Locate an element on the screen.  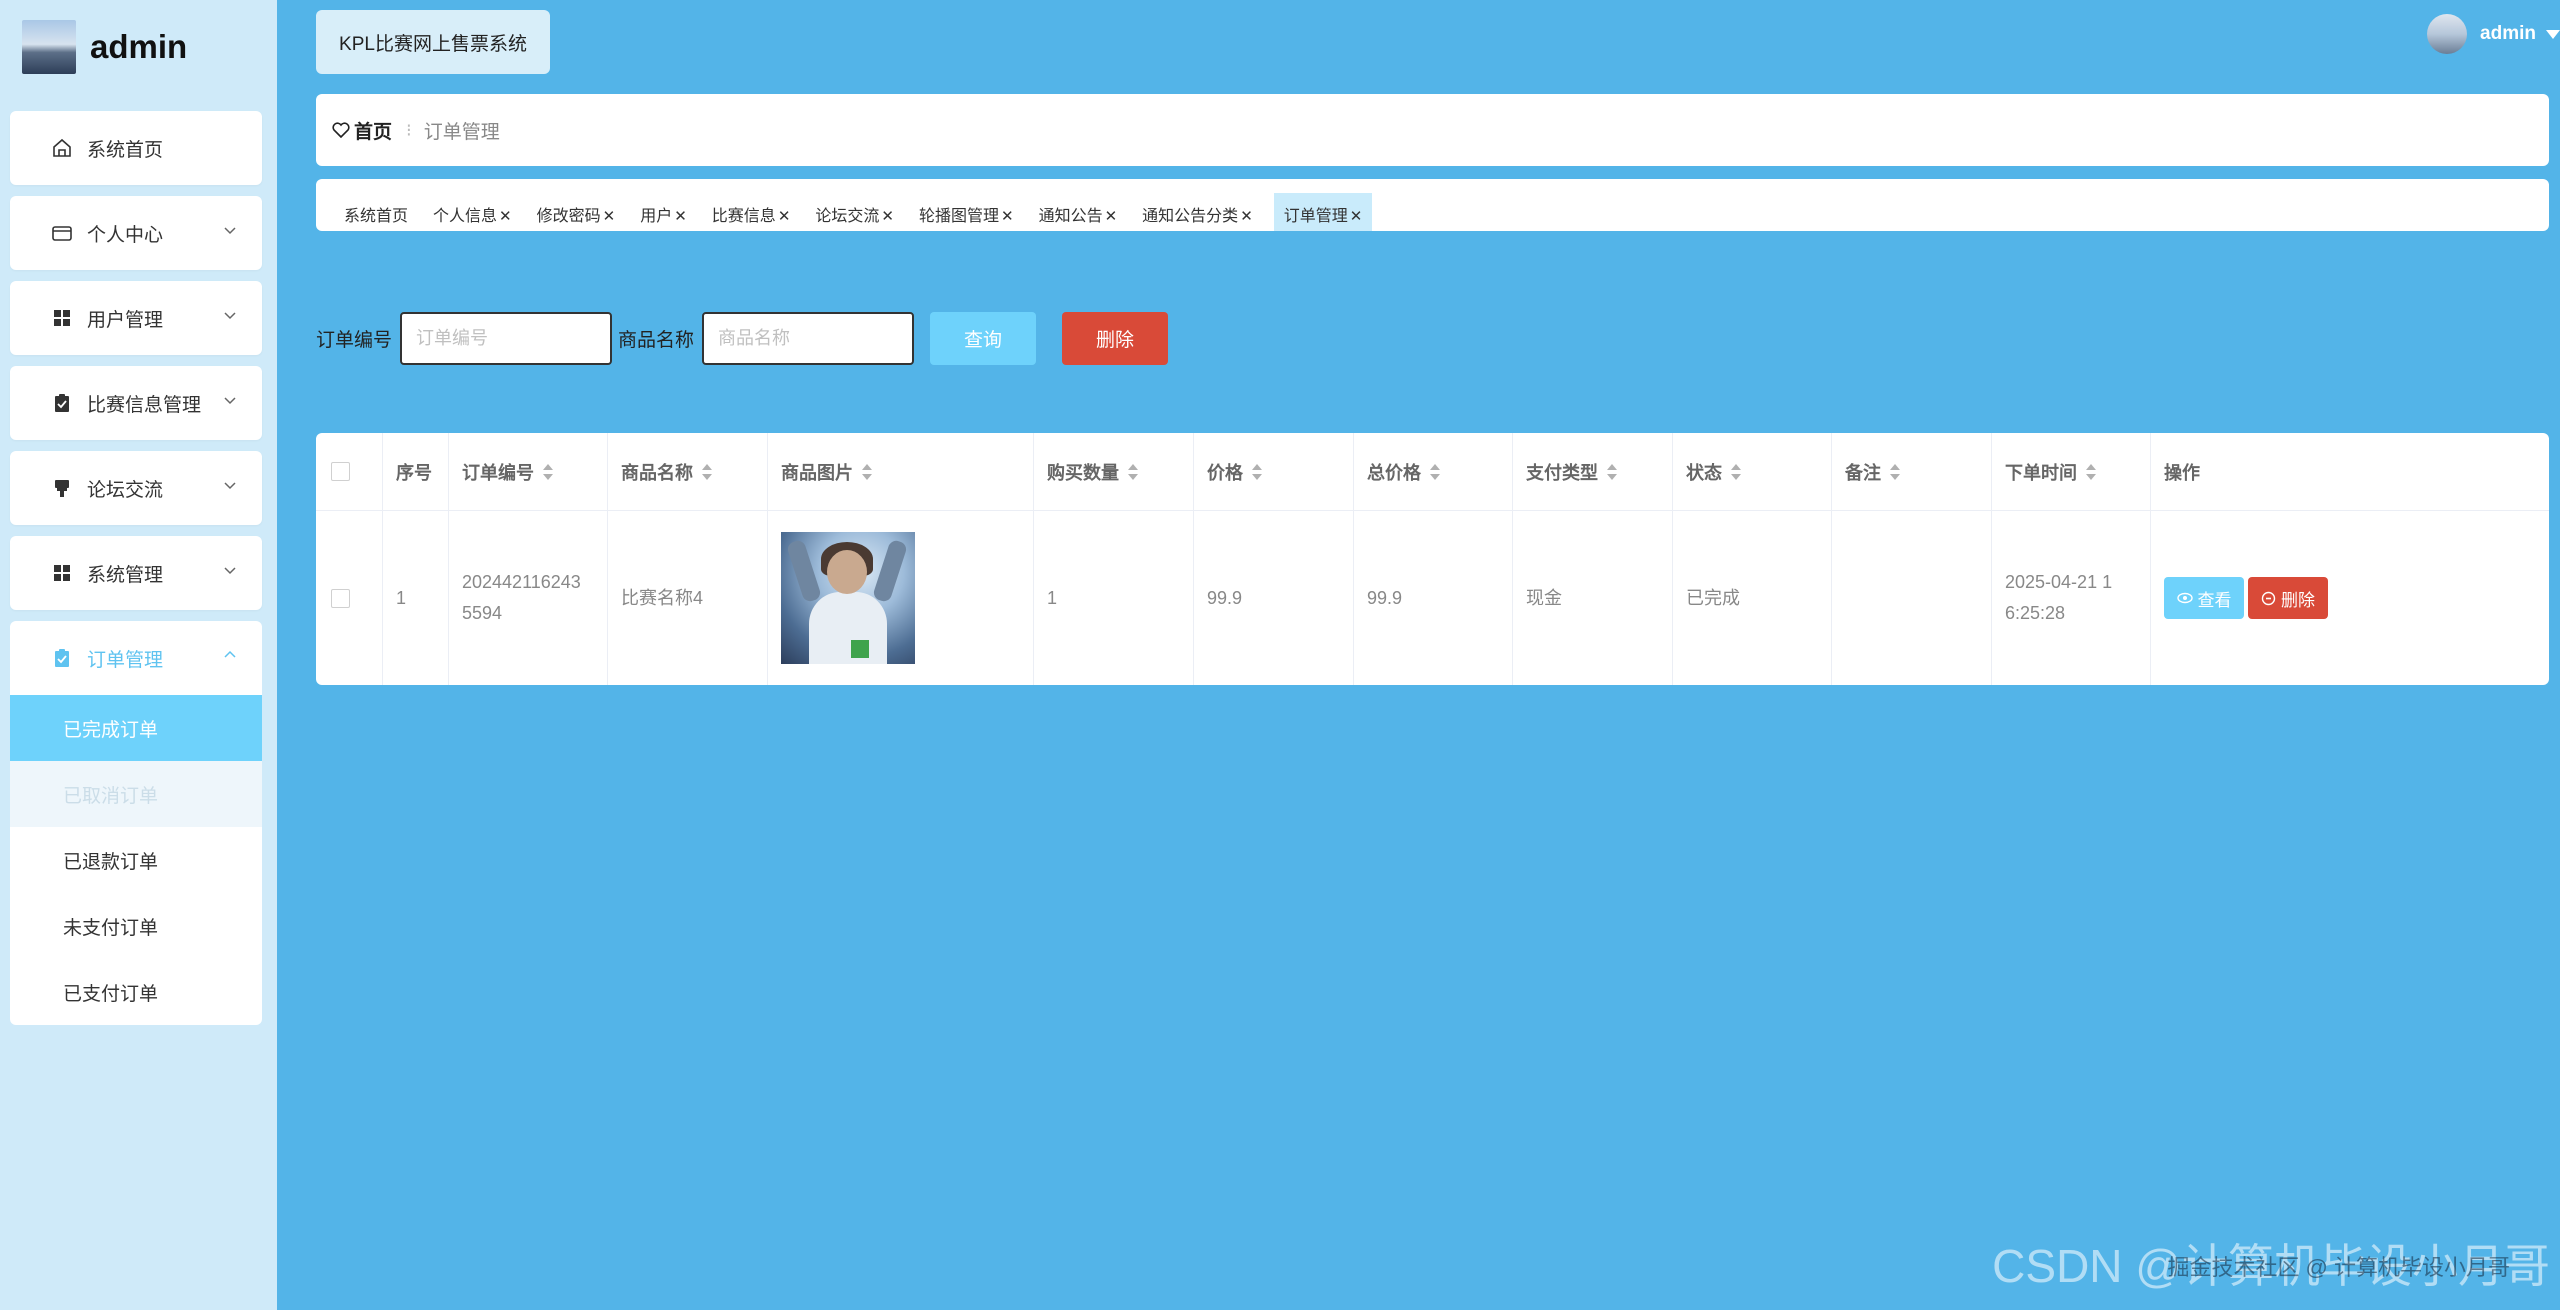
query-button: 查询 is located at coordinates (983, 338).